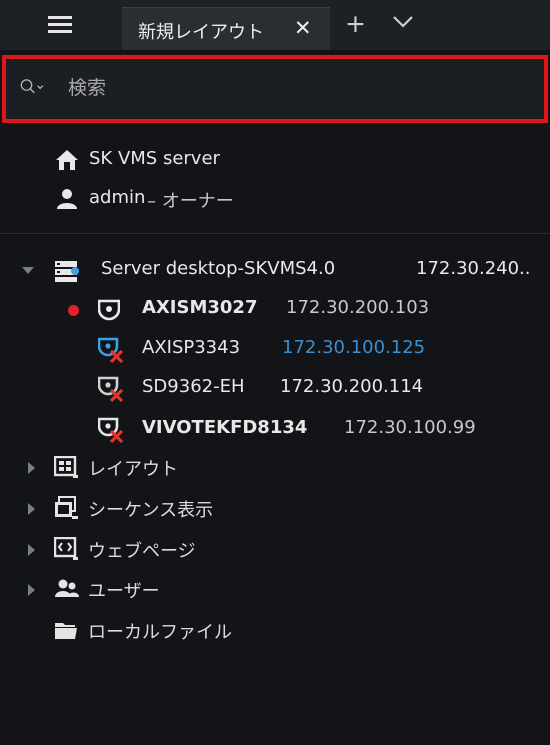 Image resolution: width=550 pixels, height=745 pixels. What do you see at coordinates (133, 469) in the screenshot?
I see `node-label: レイアウト` at bounding box center [133, 469].